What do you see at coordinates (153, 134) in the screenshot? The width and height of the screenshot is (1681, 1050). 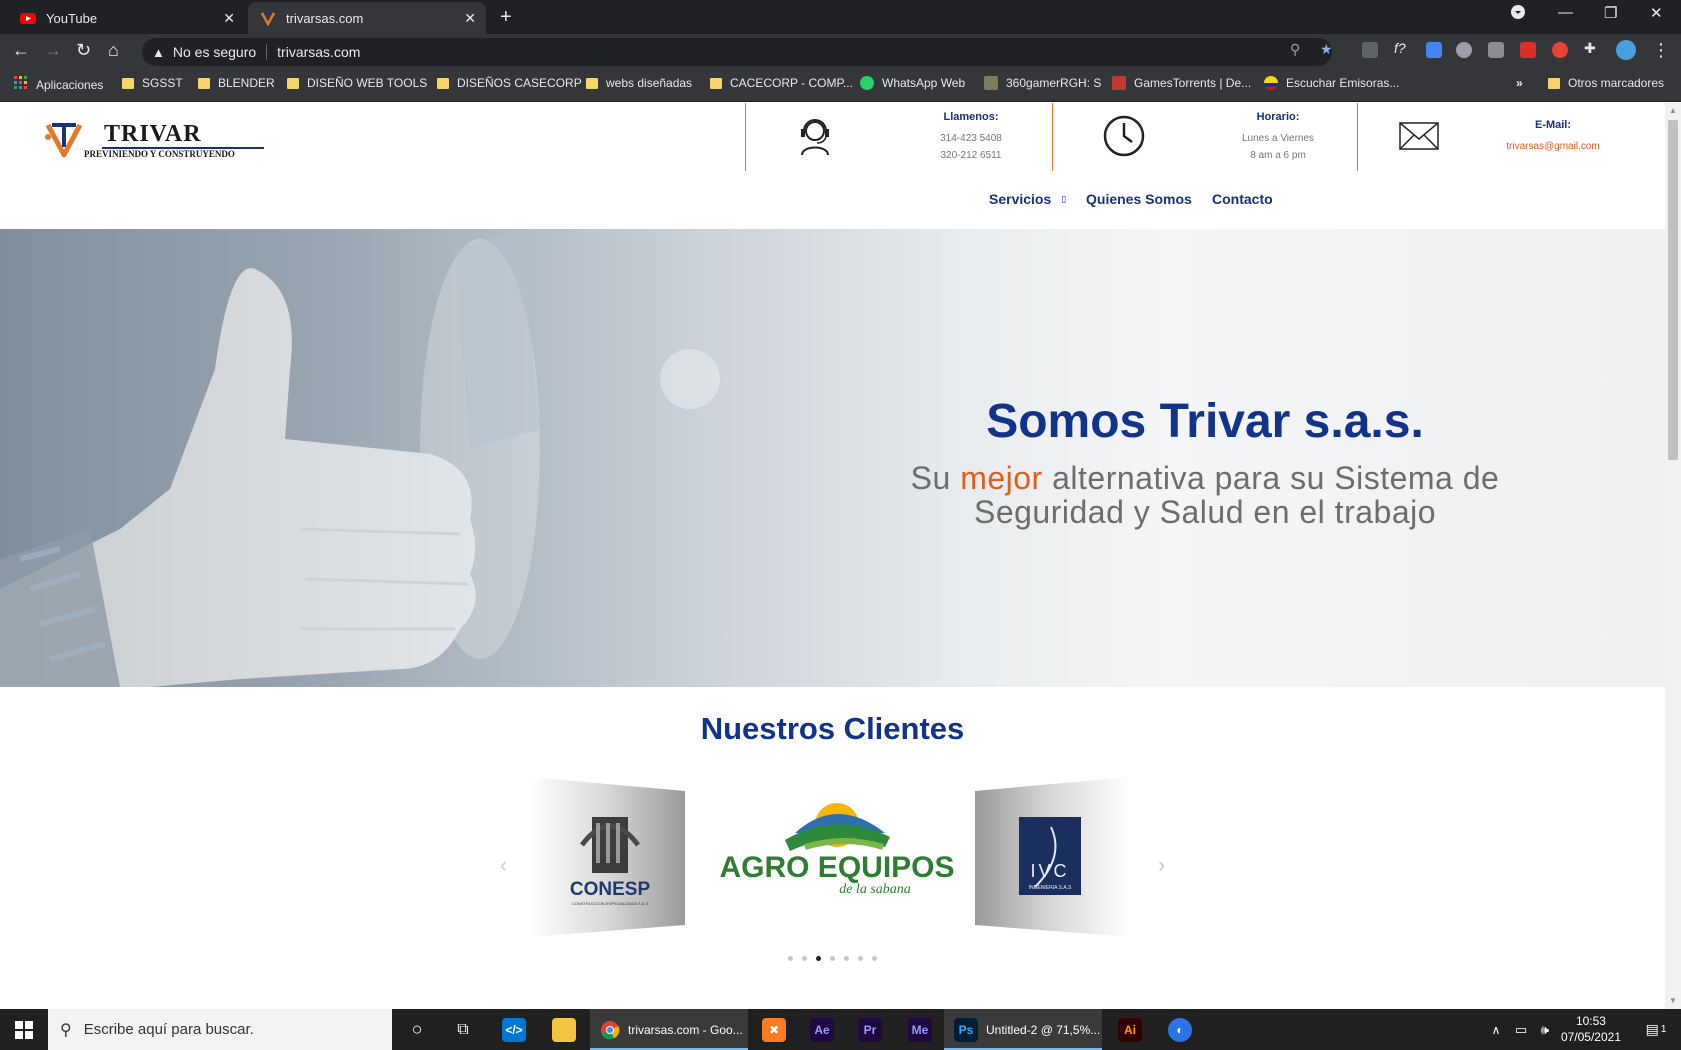 I see `logo-name: TRIVAR` at bounding box center [153, 134].